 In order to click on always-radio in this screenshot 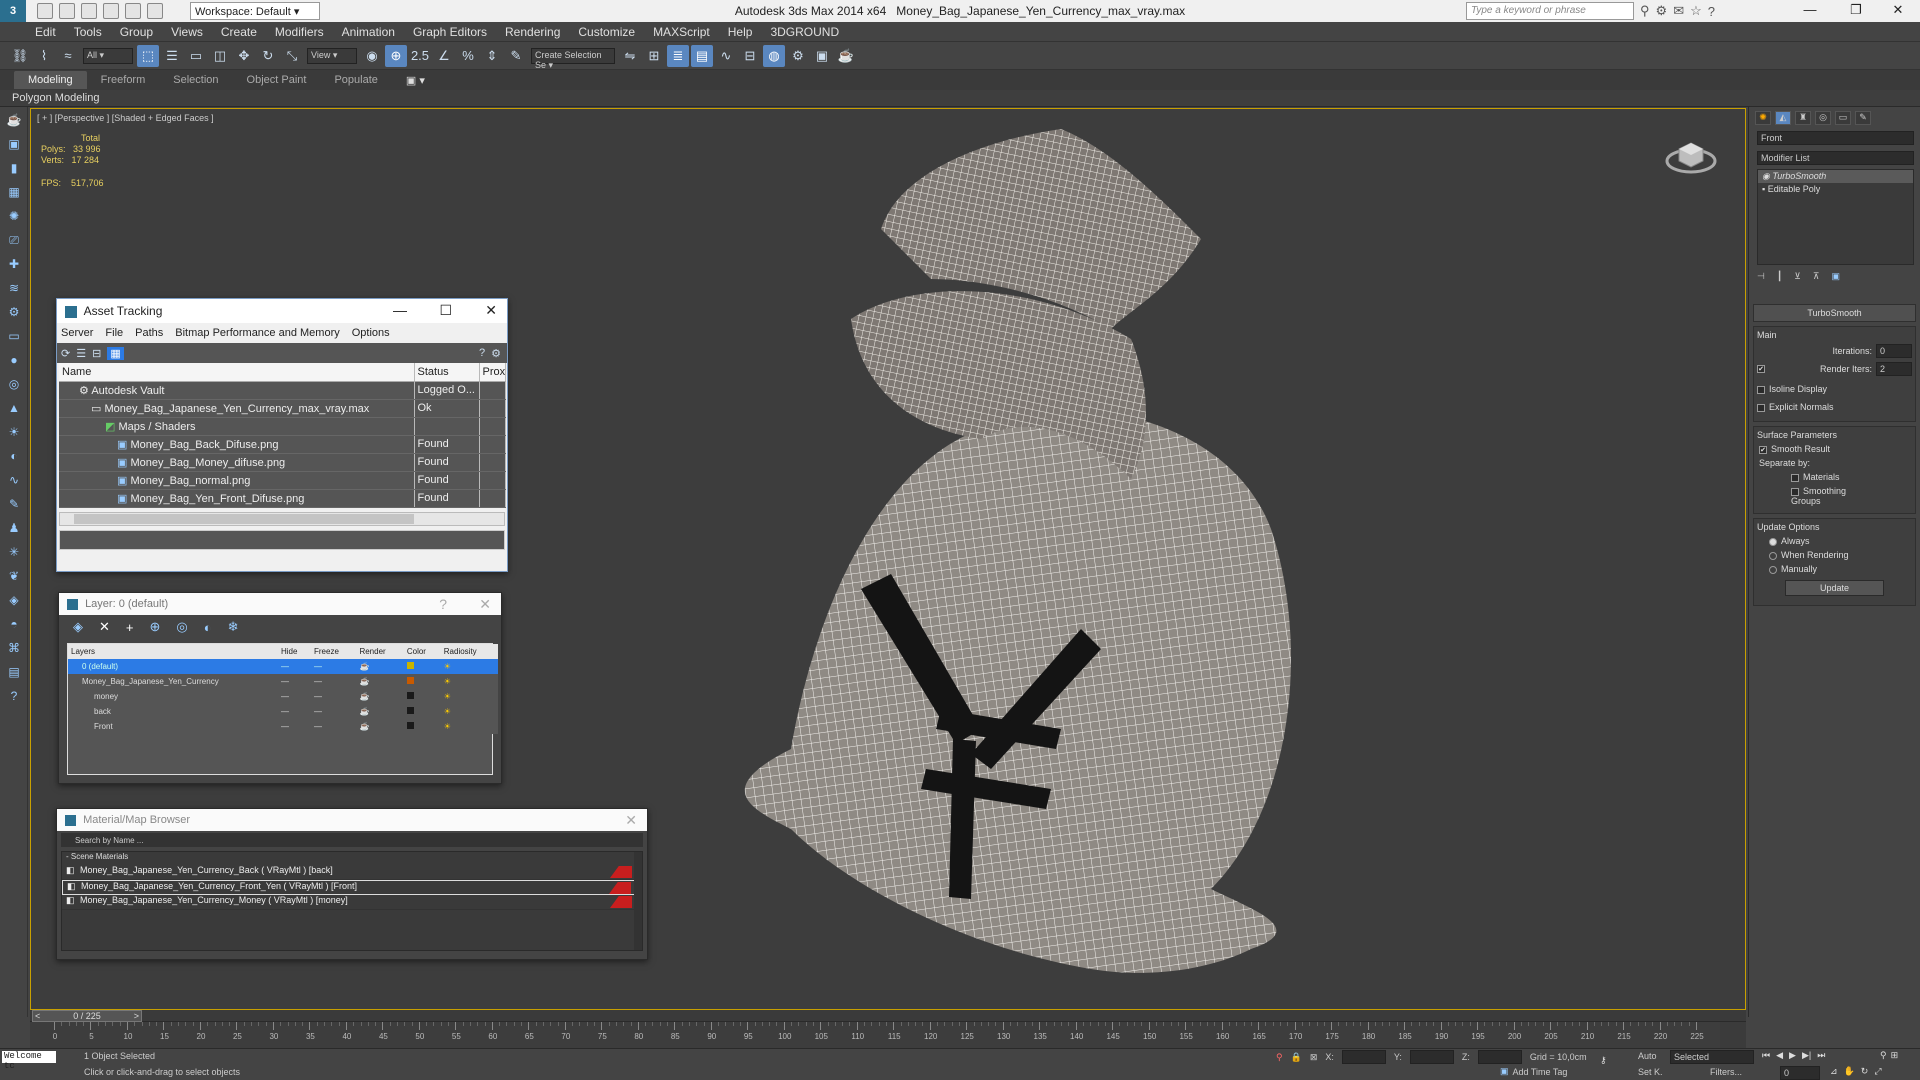, I will do `click(1773, 541)`.